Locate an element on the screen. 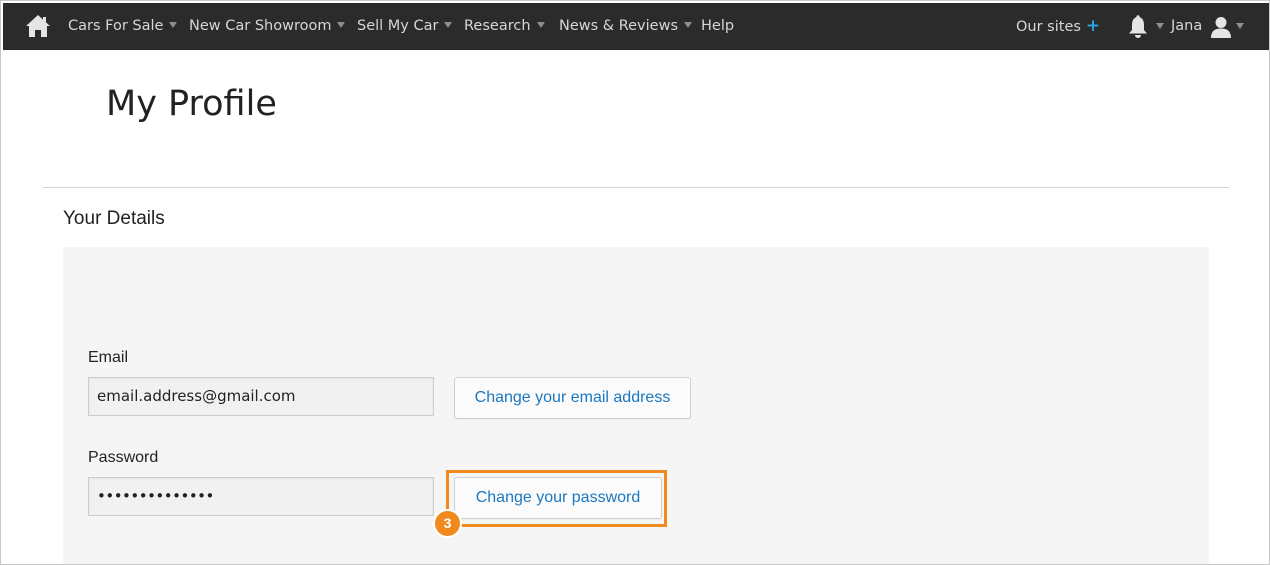 This screenshot has width=1270, height=565. nav-item-sell-my-car: Sell My Car is located at coordinates (405, 26).